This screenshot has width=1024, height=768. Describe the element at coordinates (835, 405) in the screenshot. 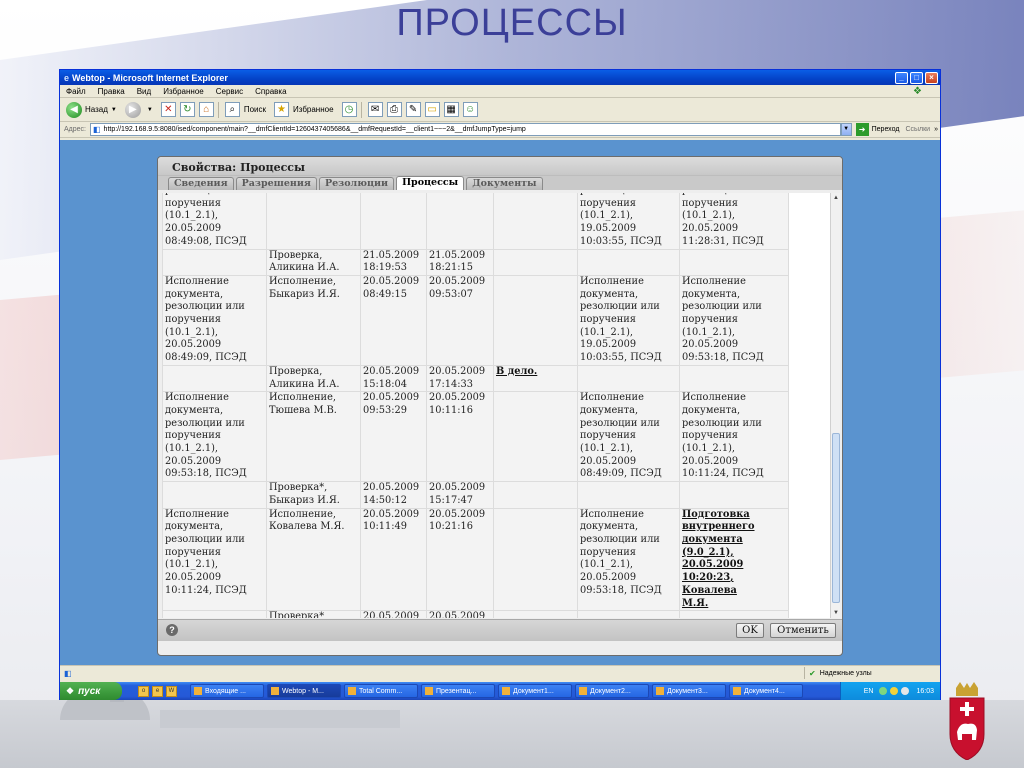

I see `table-scrollbar: ▲ ▼` at that location.